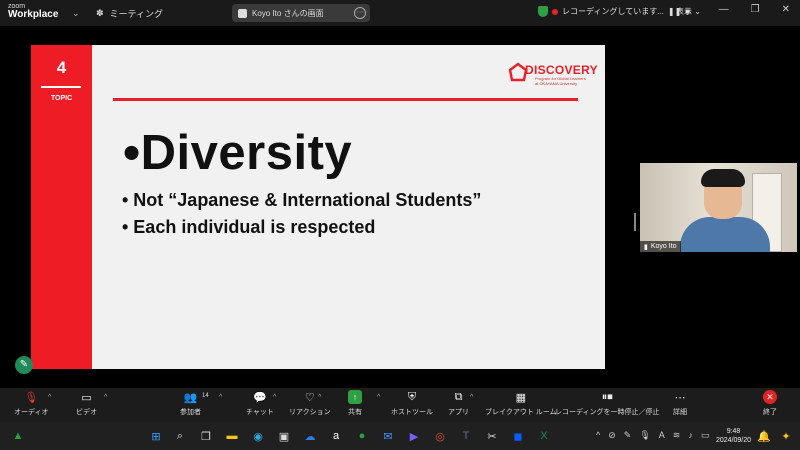 This screenshot has height=450, width=800. What do you see at coordinates (718, 207) in the screenshot?
I see `participant-video: ▮ Koyo Ito` at bounding box center [718, 207].